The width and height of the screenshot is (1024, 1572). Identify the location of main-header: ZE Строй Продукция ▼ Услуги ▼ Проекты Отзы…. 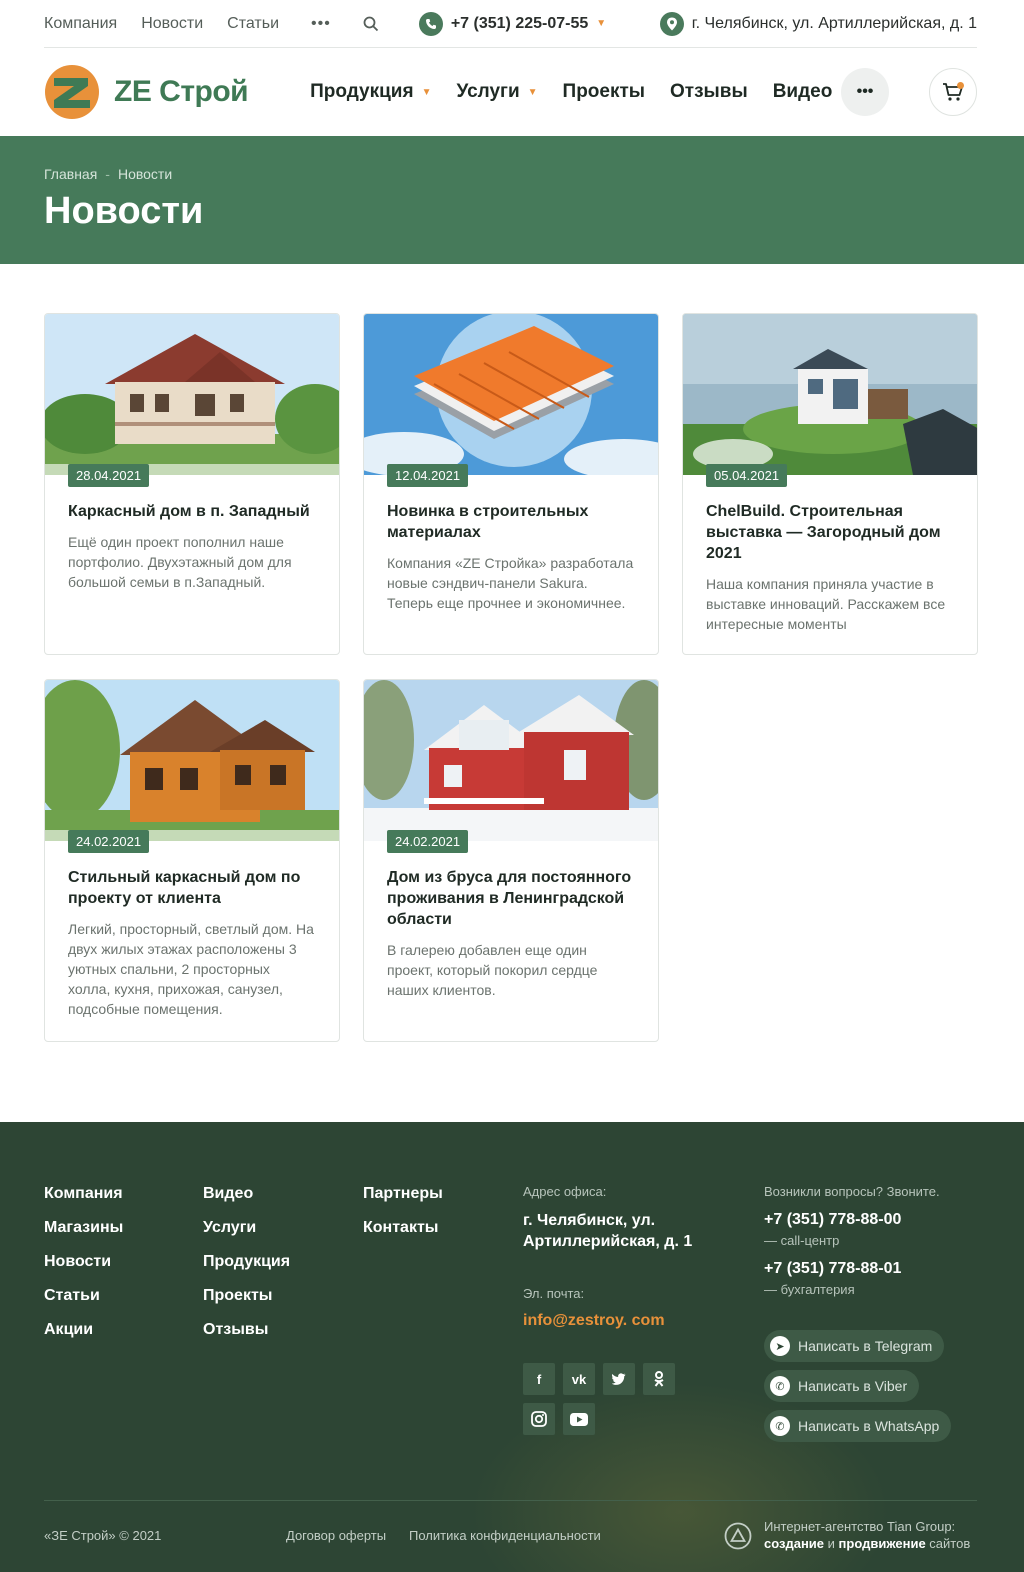
(510, 92).